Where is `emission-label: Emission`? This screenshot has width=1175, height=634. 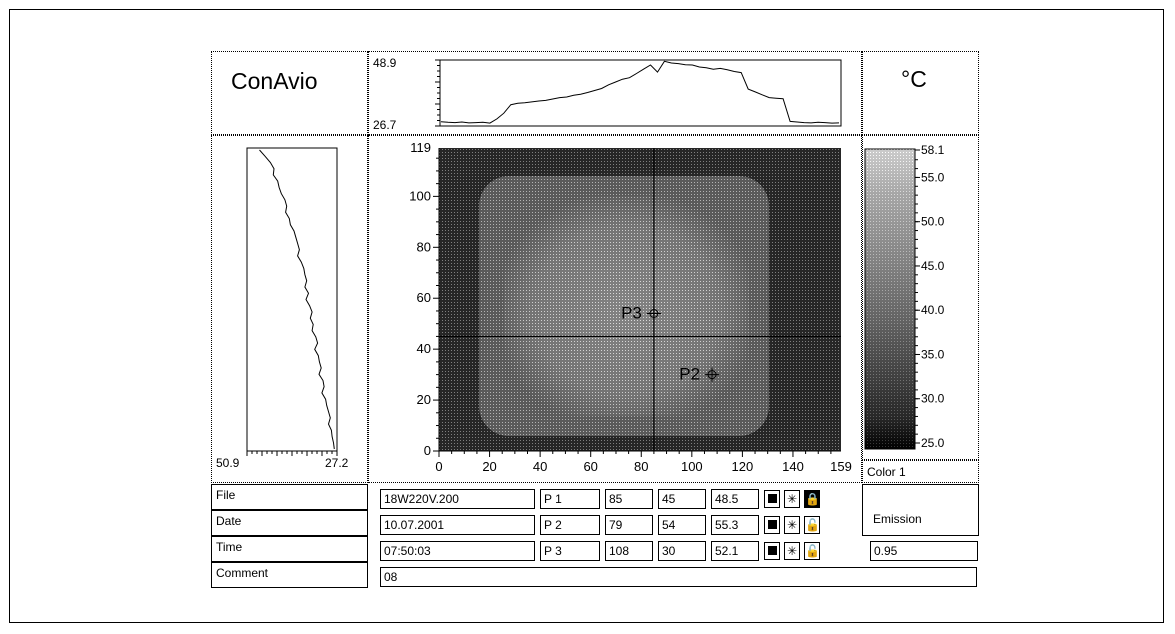
emission-label: Emission is located at coordinates (897, 519).